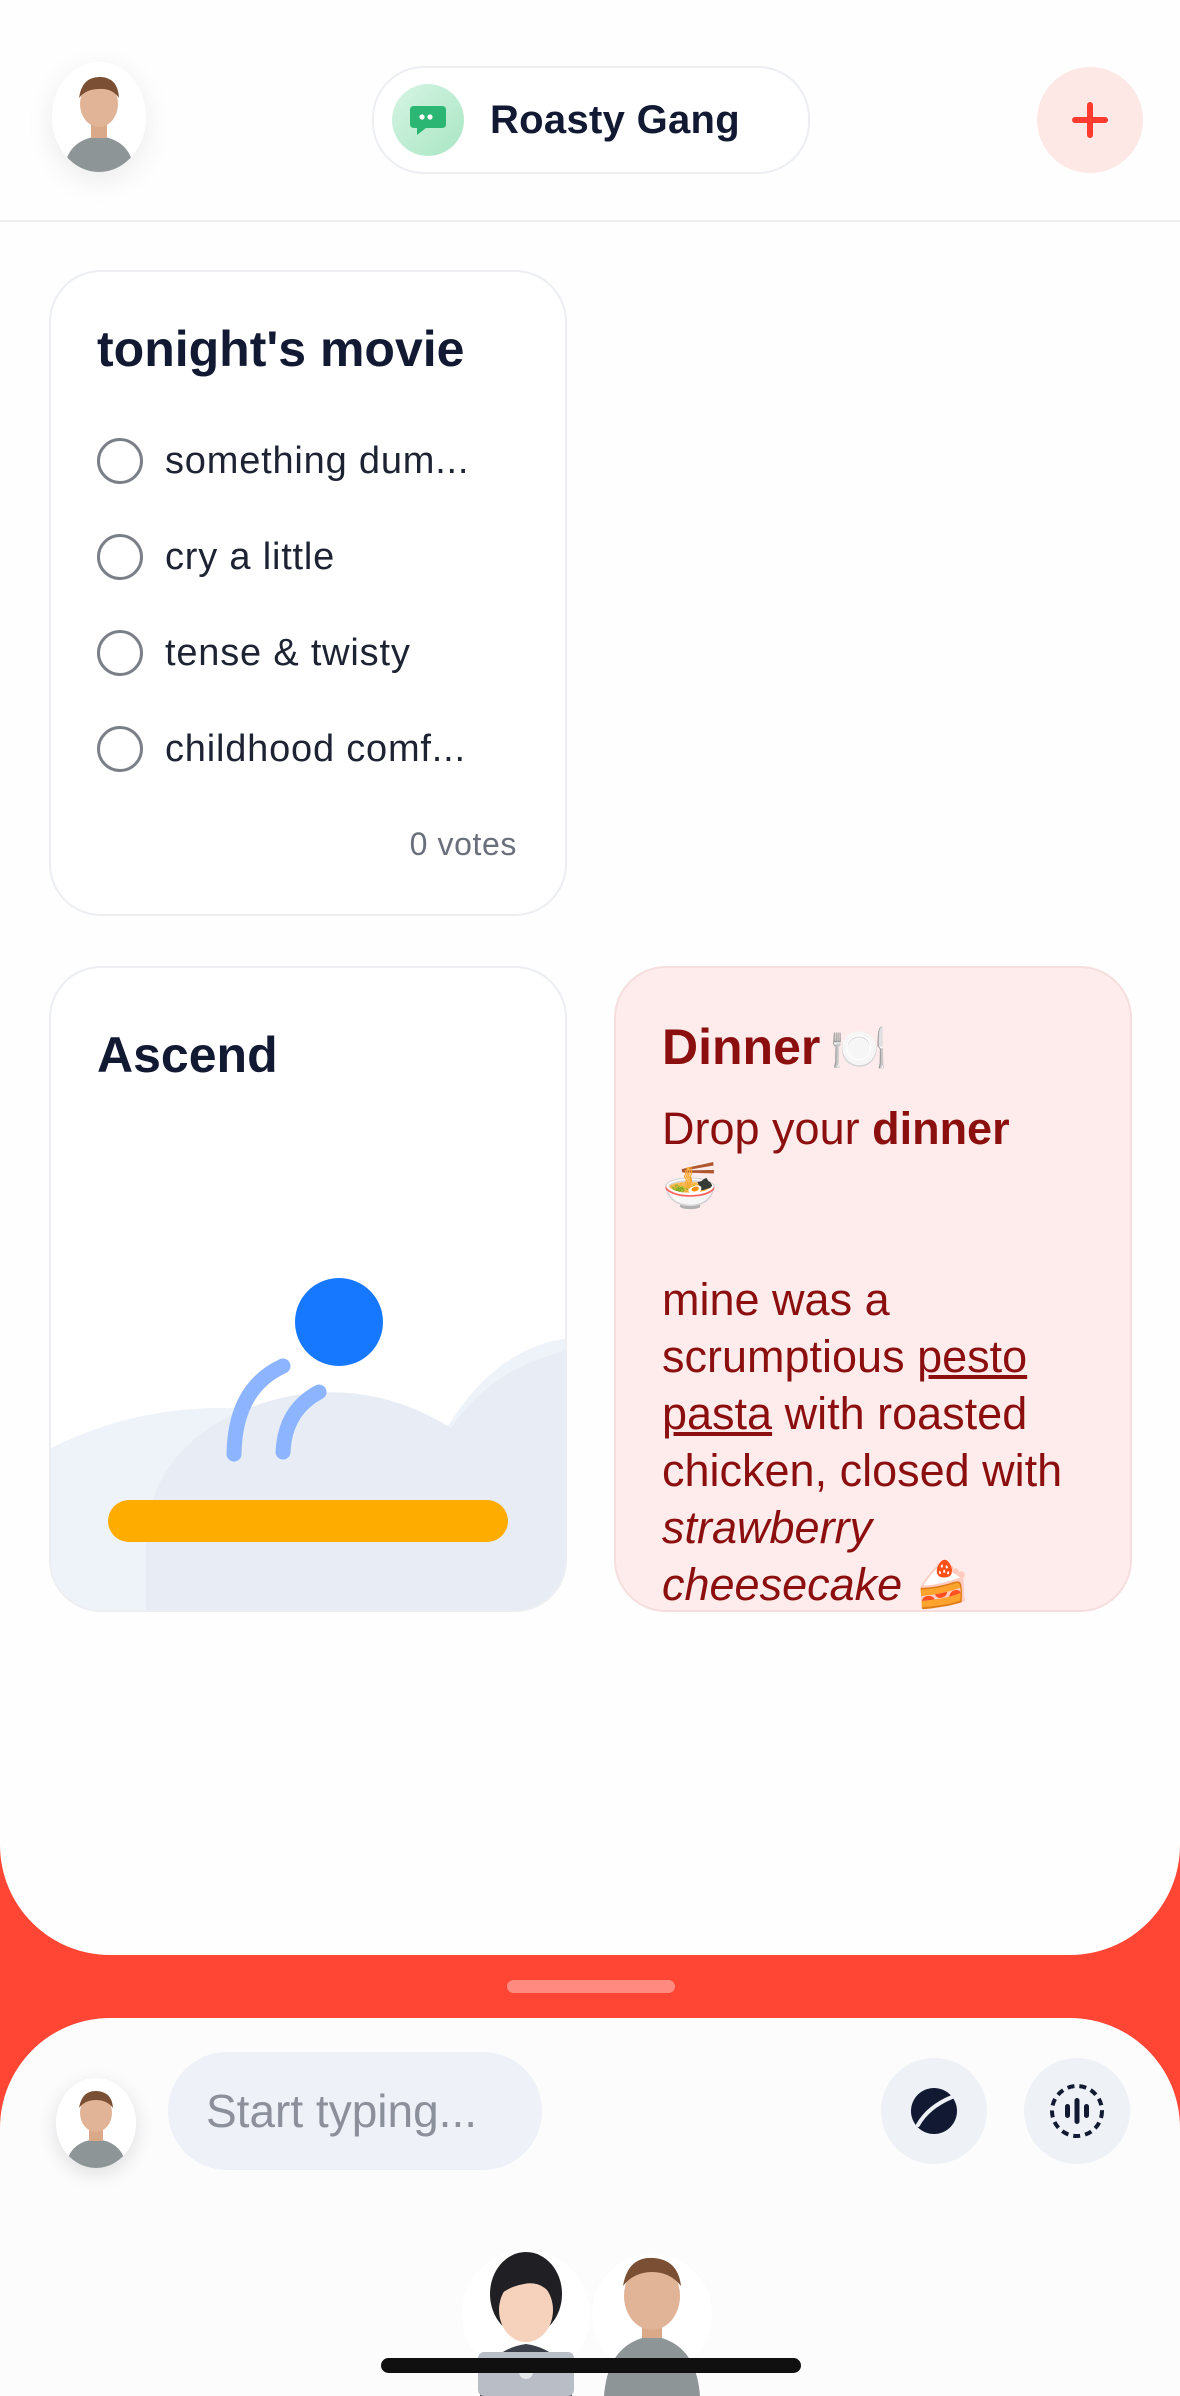 The image size is (1180, 2396). I want to click on top-header: Roasty Gang, so click(590, 111).